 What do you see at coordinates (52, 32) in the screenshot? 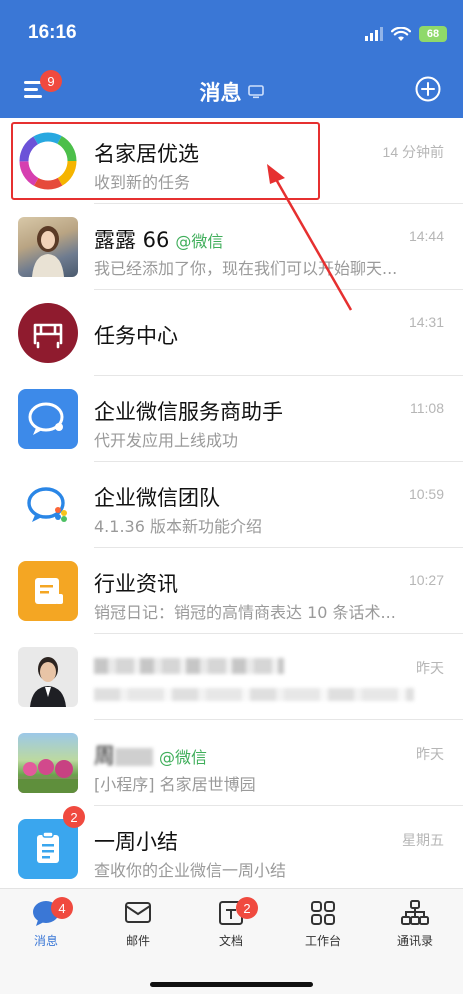
I see `status-time: 16:16` at bounding box center [52, 32].